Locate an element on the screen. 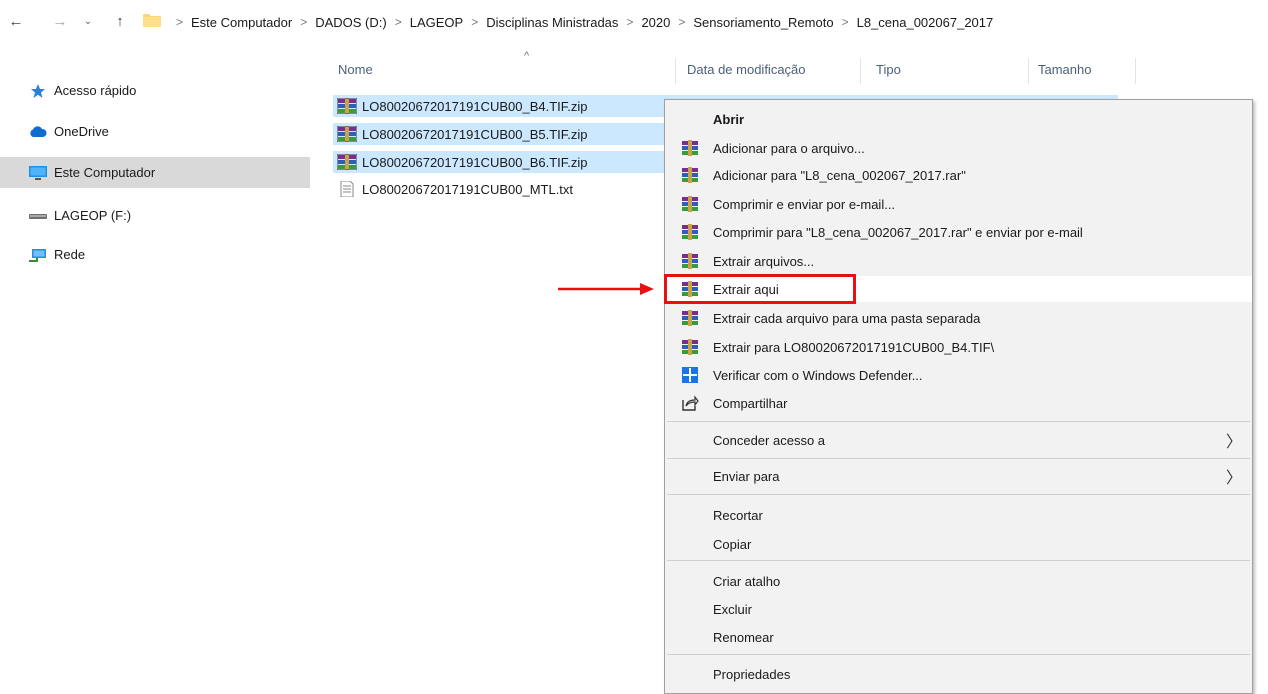 Image resolution: width=1268 pixels, height=694 pixels. nav-item-rede: Rede is located at coordinates (155, 254).